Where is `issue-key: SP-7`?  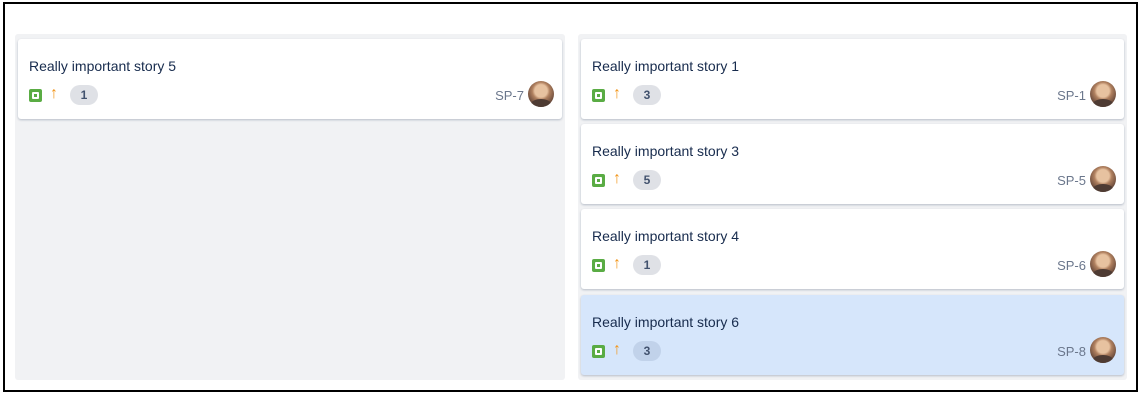 issue-key: SP-7 is located at coordinates (509, 95).